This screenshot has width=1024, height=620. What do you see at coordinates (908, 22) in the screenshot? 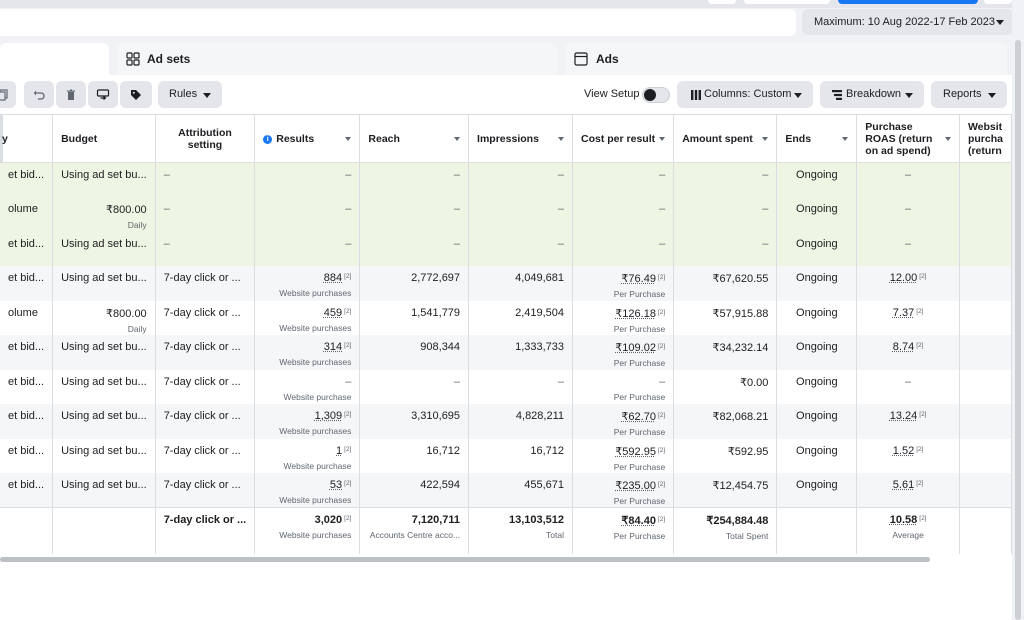
I see `date-range-picker: Maximum: 10 Aug 2022-17 Feb 2023` at bounding box center [908, 22].